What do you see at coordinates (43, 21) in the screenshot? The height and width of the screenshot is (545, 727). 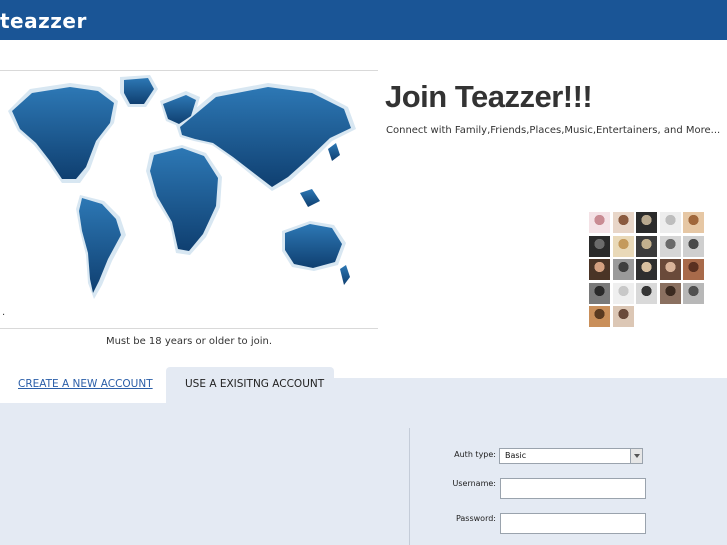 I see `teazzer-logo: teazzer` at bounding box center [43, 21].